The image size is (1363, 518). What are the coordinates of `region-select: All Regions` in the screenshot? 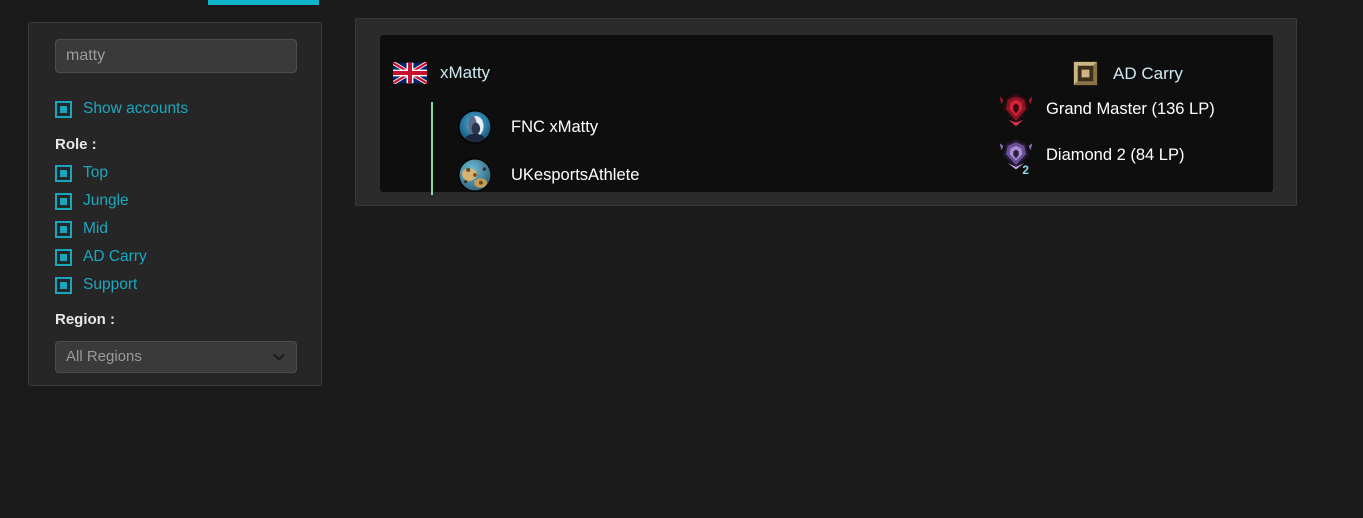 It's located at (176, 357).